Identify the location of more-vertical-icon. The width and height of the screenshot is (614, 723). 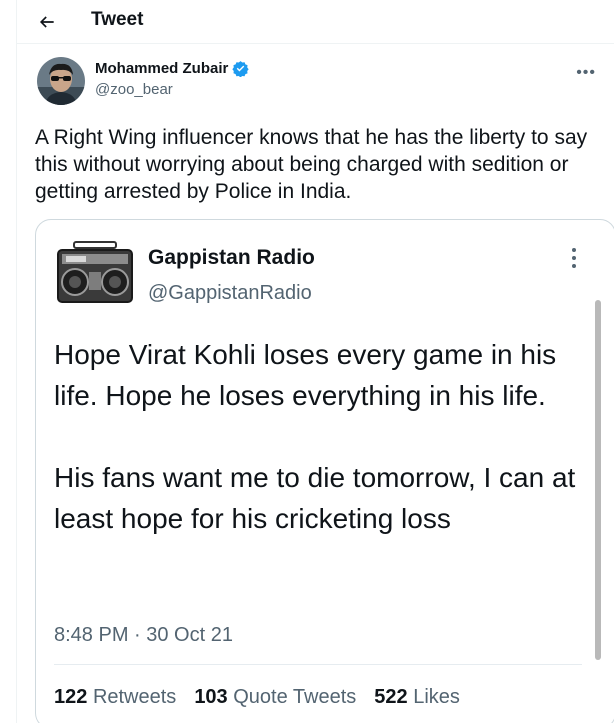
(574, 260).